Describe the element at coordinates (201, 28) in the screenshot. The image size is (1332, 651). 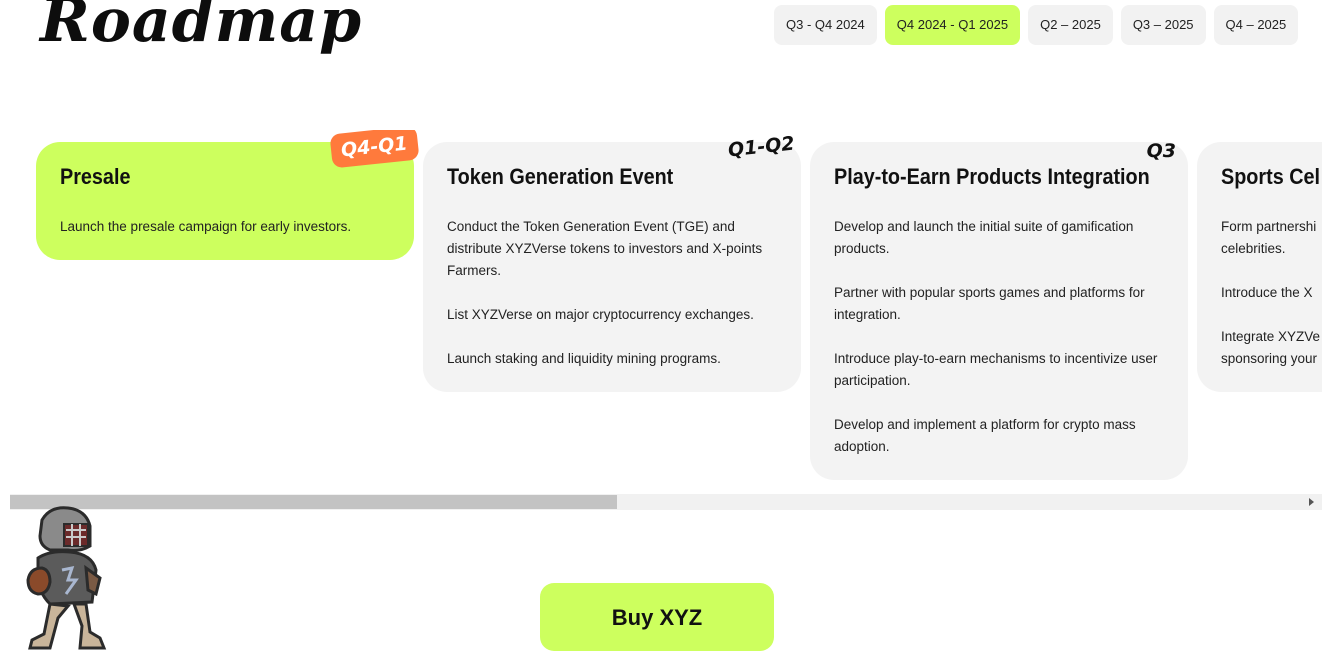
I see `page-title: Roadmap` at that location.